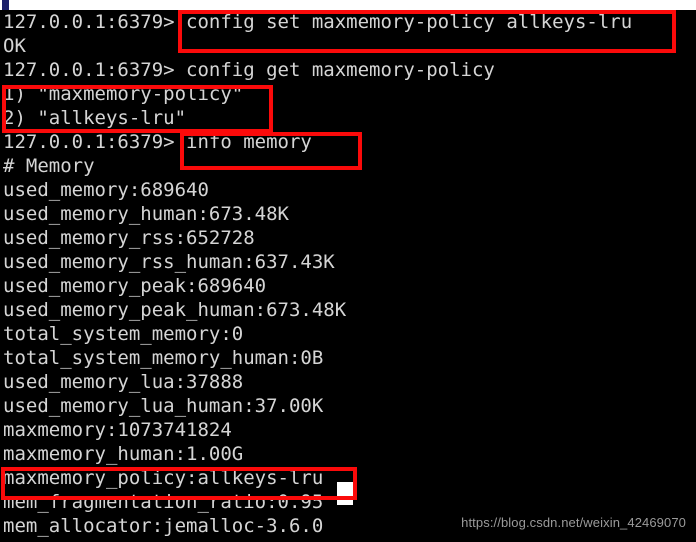  What do you see at coordinates (117, 430) in the screenshot?
I see `terminal-line: maxmemory:1073741824` at bounding box center [117, 430].